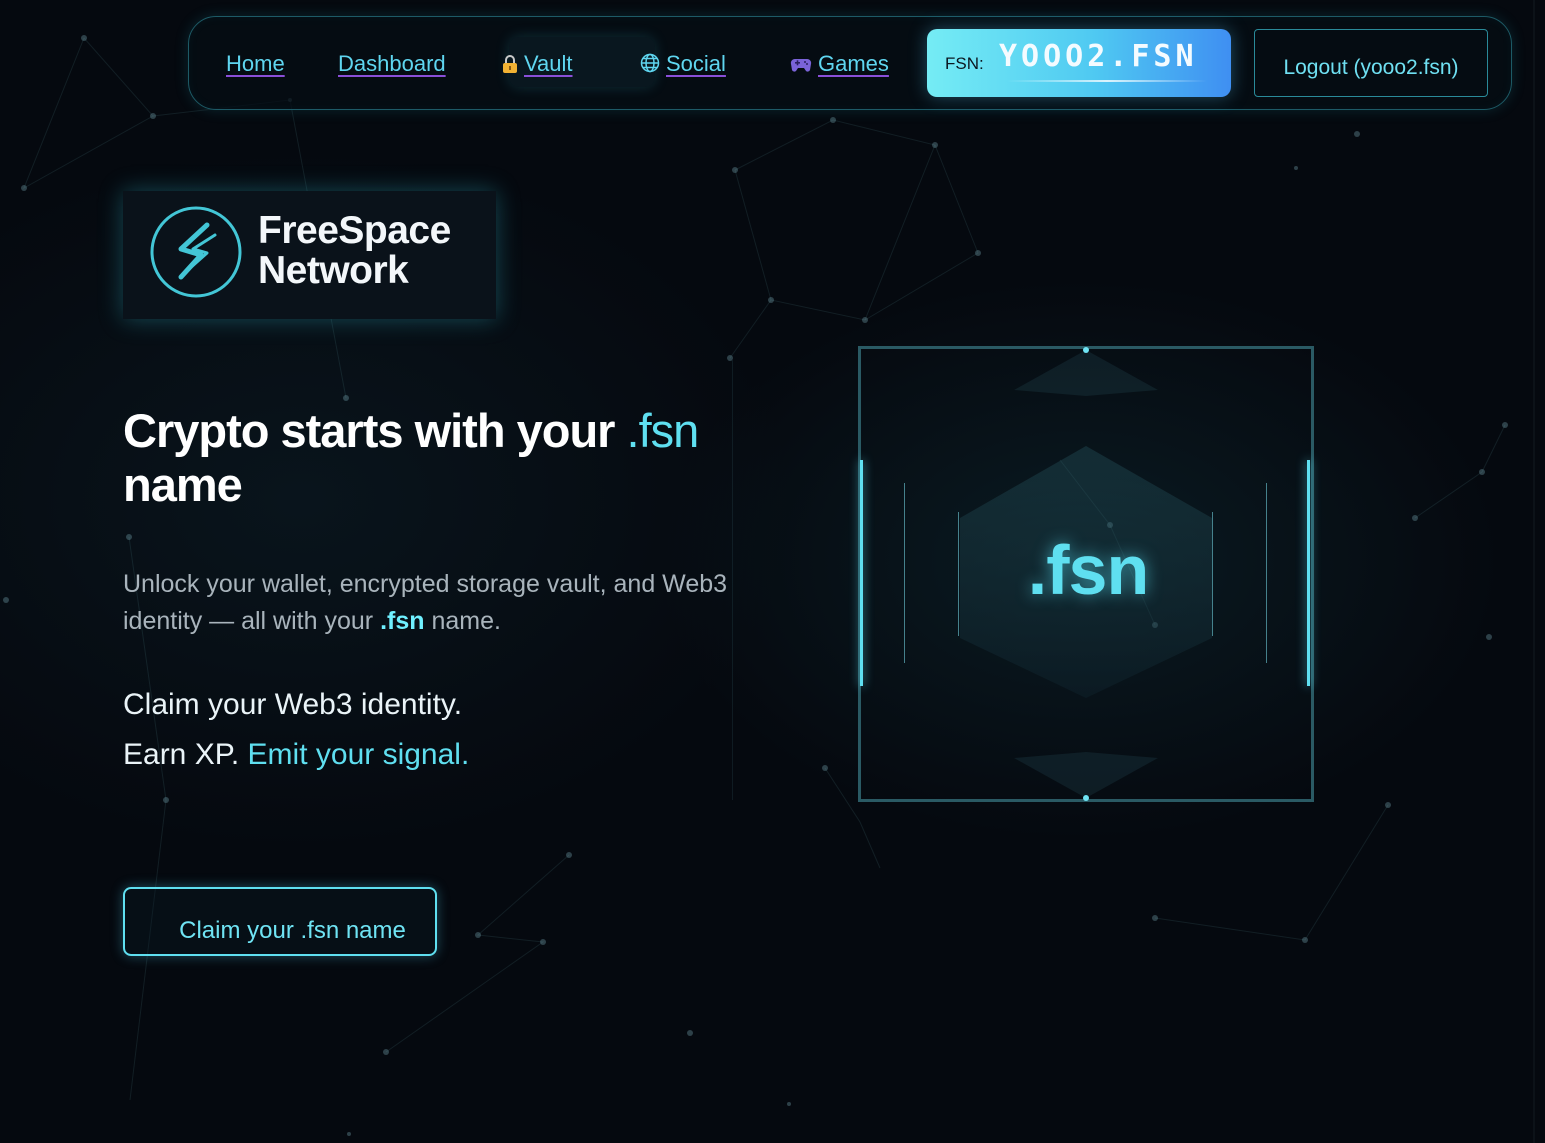 The height and width of the screenshot is (1143, 1545). Describe the element at coordinates (663, 430) in the screenshot. I see `headline-accent: .fsn` at that location.